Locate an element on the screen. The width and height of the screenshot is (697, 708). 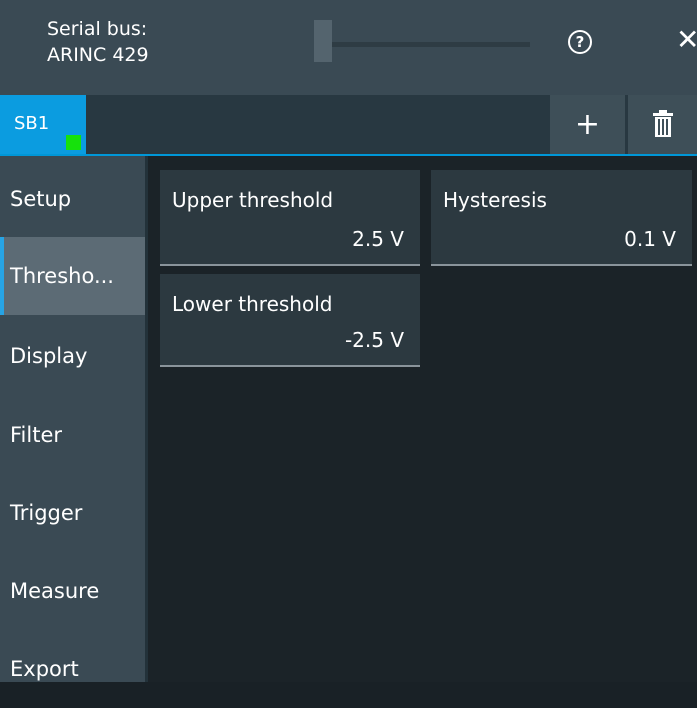
sidebar-item-filter: Filter is located at coordinates (72, 435).